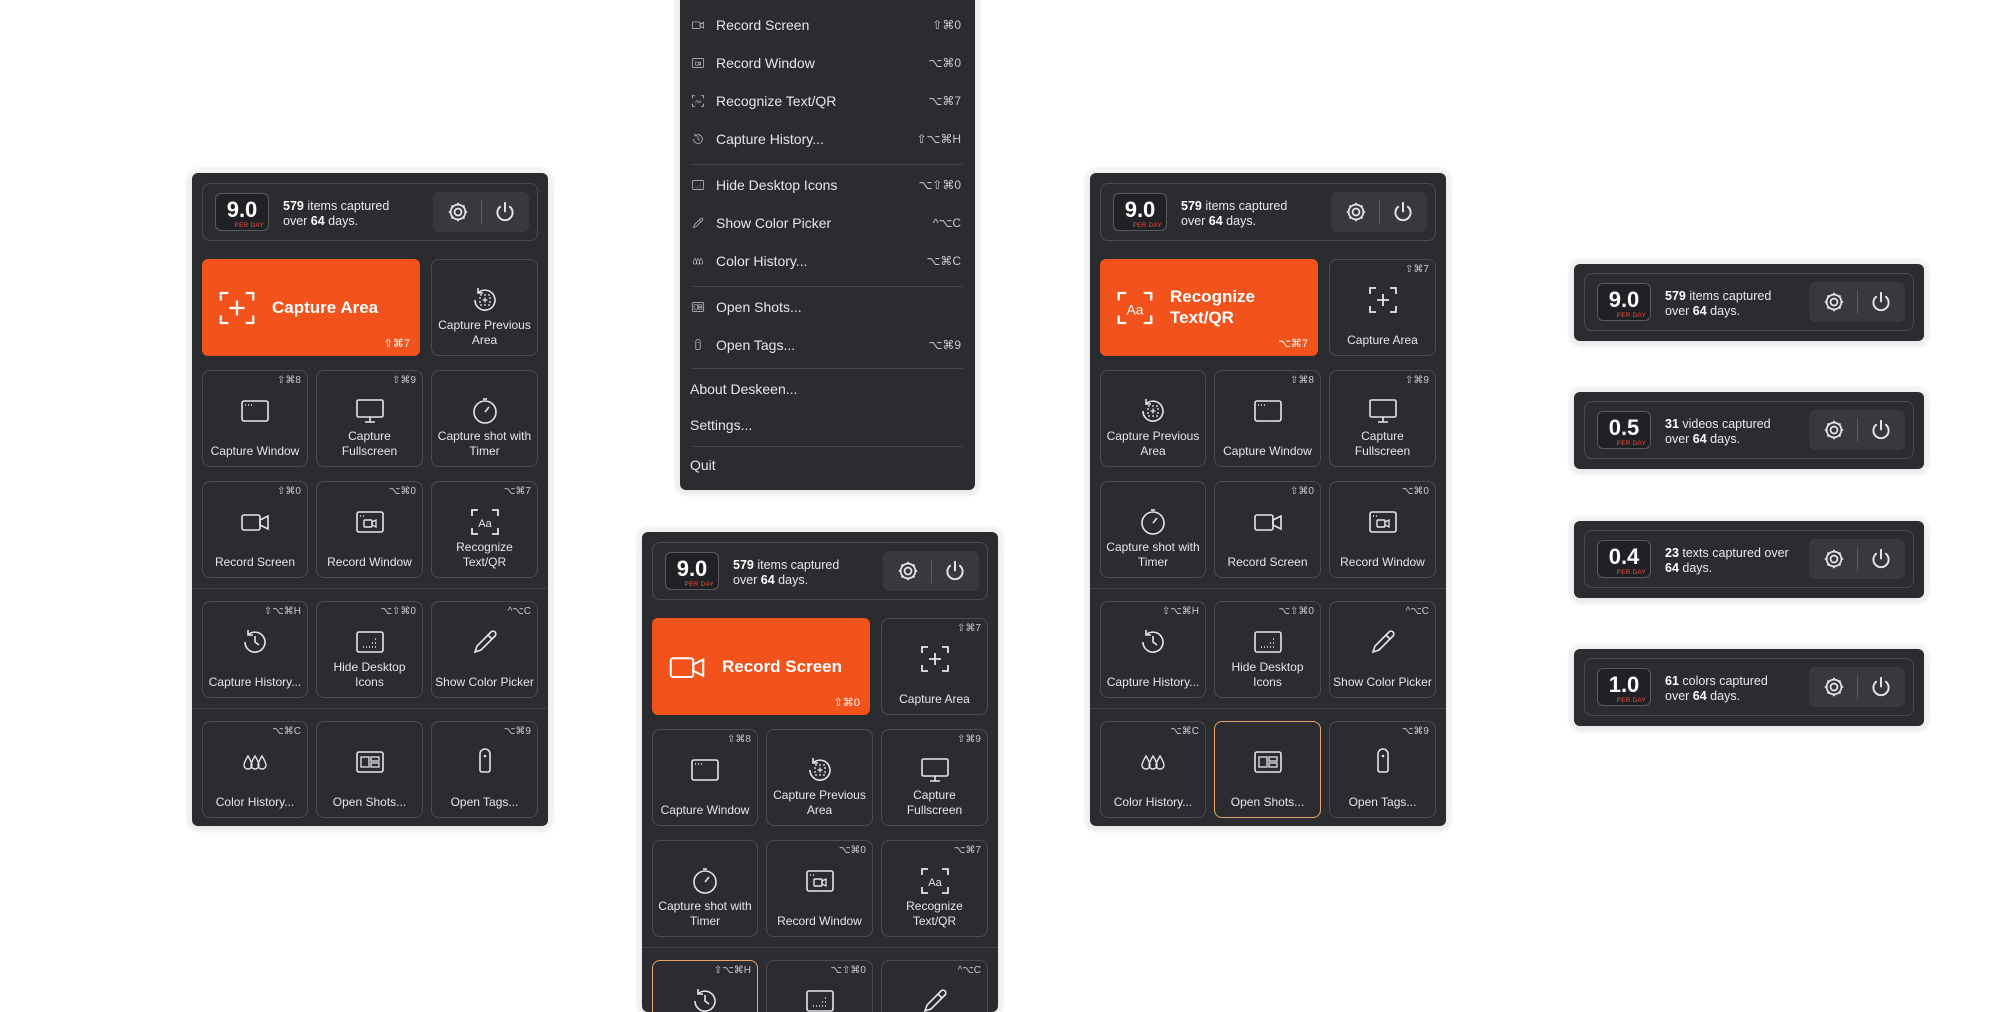 The height and width of the screenshot is (1012, 2000). I want to click on menu-item-color-history: Color History... ⌥⌘C, so click(827, 262).